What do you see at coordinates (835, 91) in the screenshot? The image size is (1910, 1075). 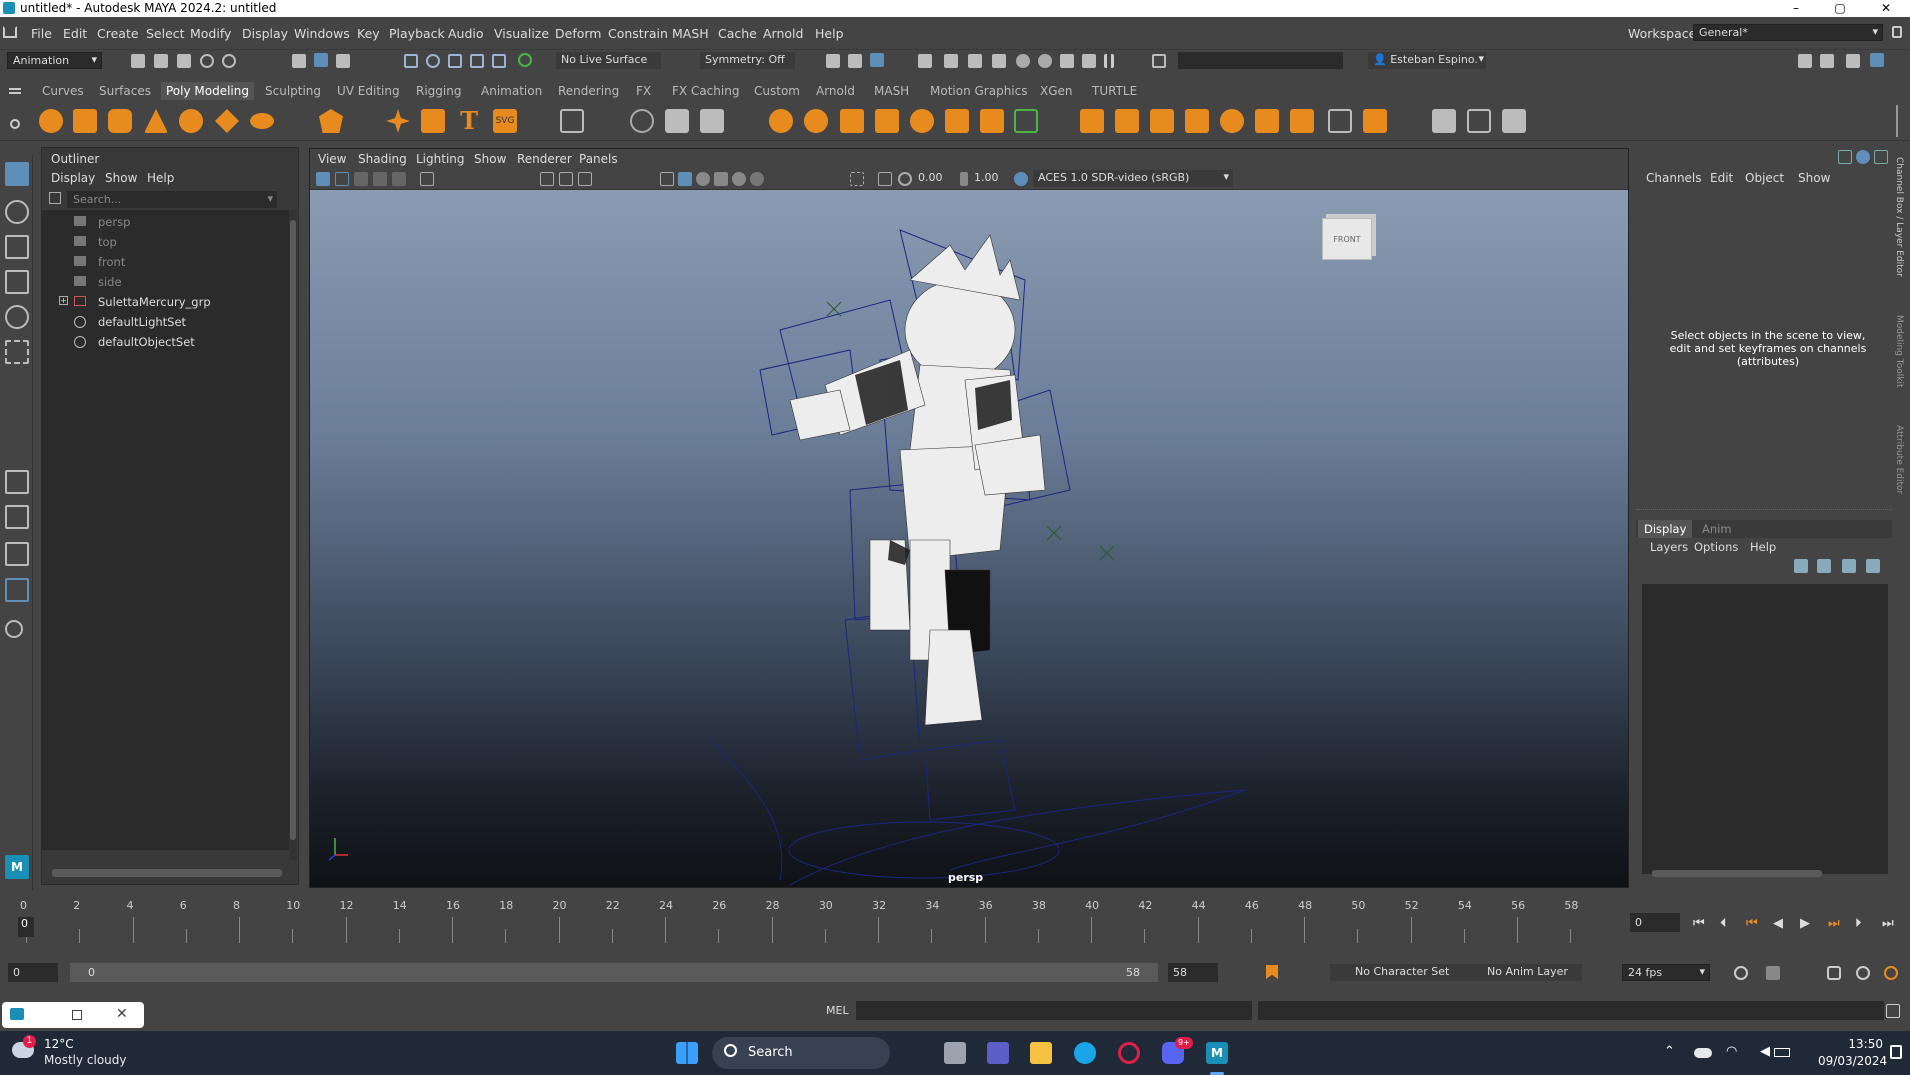 I see `shelf-tab-arnold: Arnold` at bounding box center [835, 91].